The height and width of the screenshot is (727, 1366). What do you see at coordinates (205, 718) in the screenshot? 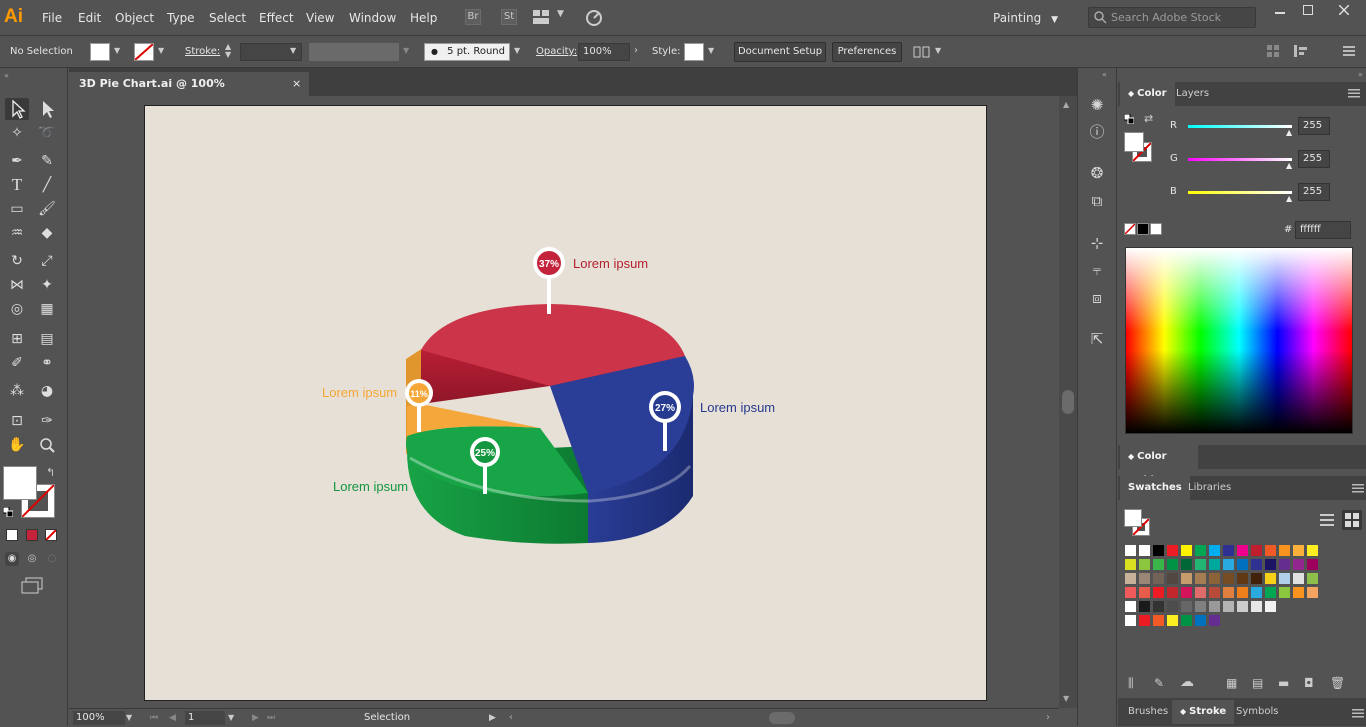
I see `artboard-number-field: 1` at bounding box center [205, 718].